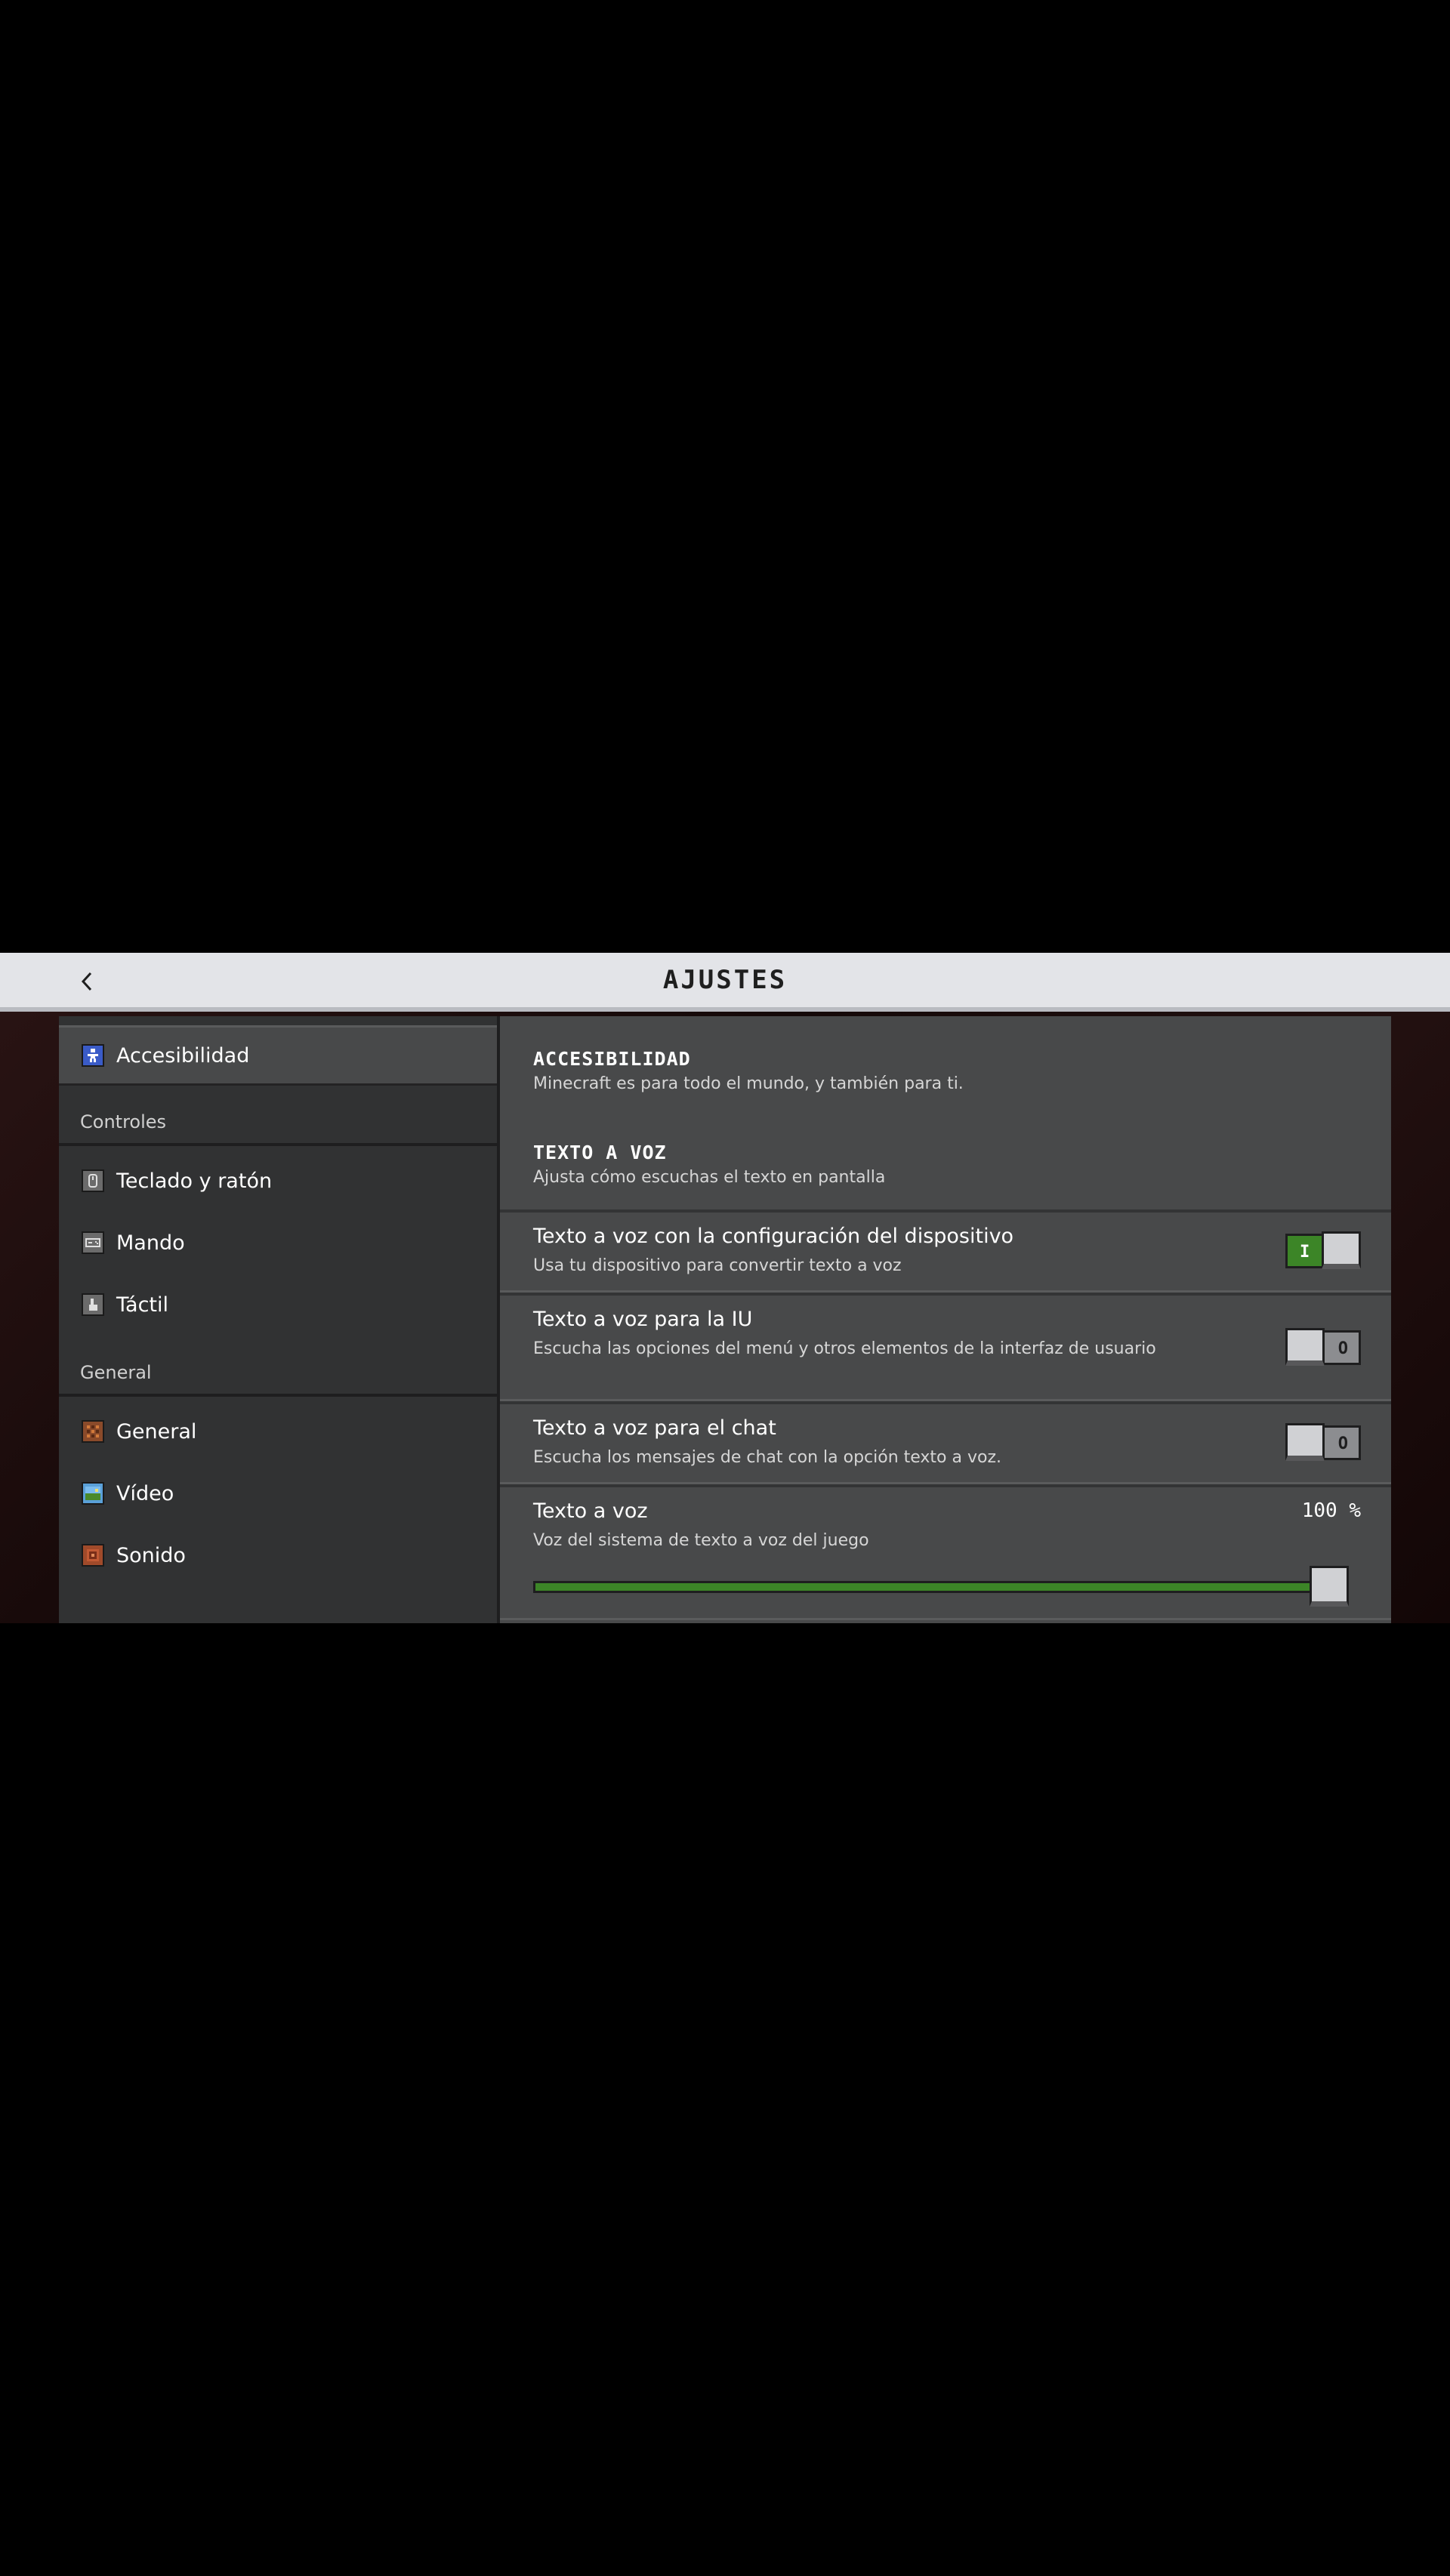  What do you see at coordinates (156, 1431) in the screenshot?
I see `sidebar-item-label: General` at bounding box center [156, 1431].